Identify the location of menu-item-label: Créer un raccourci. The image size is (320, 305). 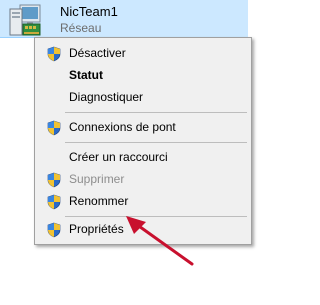
(118, 157).